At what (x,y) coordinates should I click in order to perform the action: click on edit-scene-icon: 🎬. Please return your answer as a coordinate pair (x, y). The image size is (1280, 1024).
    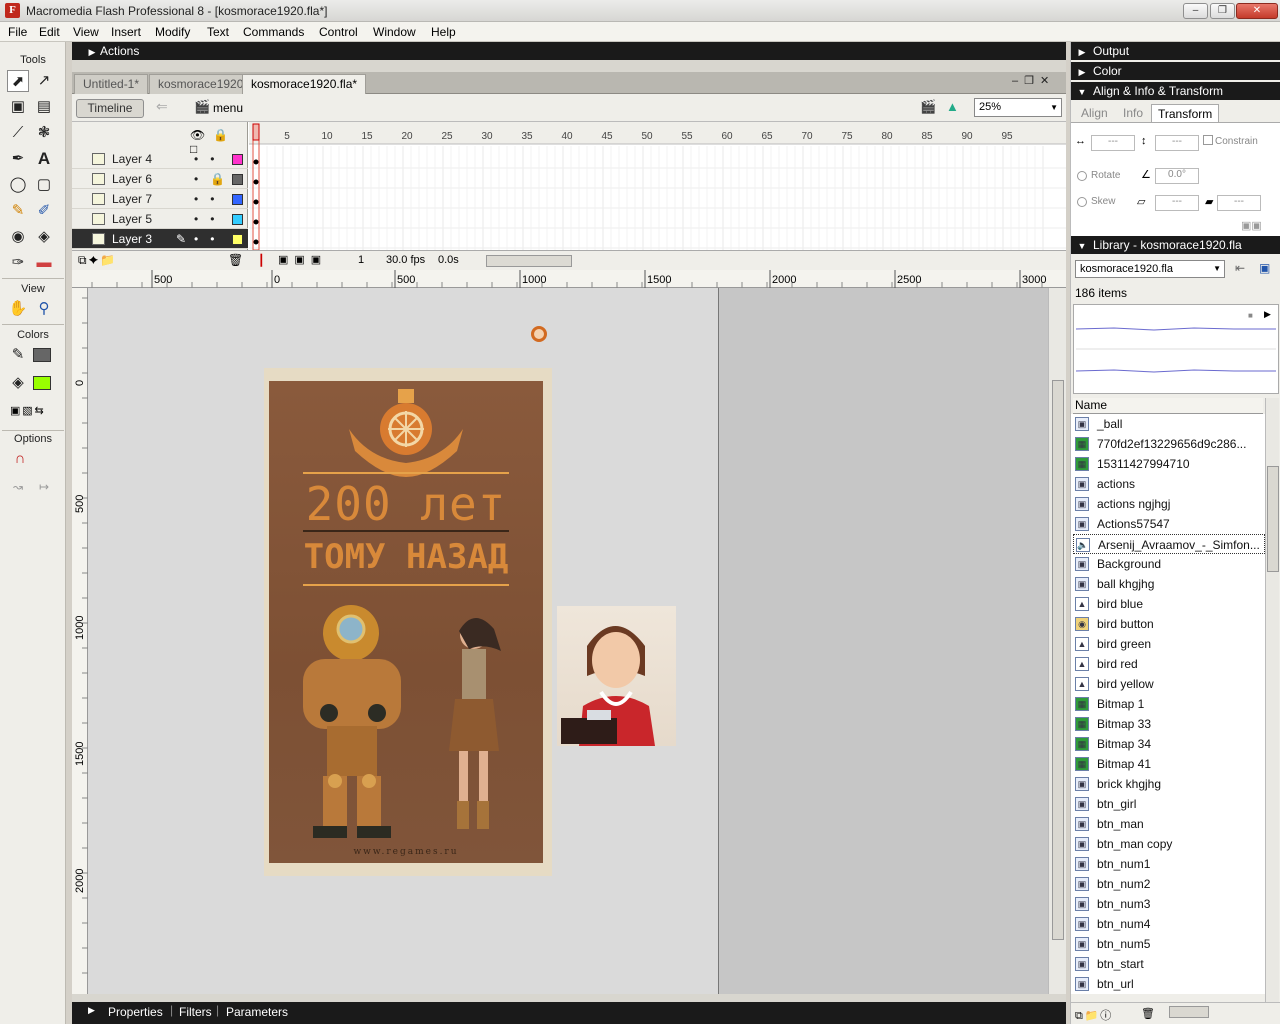
    Looking at the image, I should click on (928, 107).